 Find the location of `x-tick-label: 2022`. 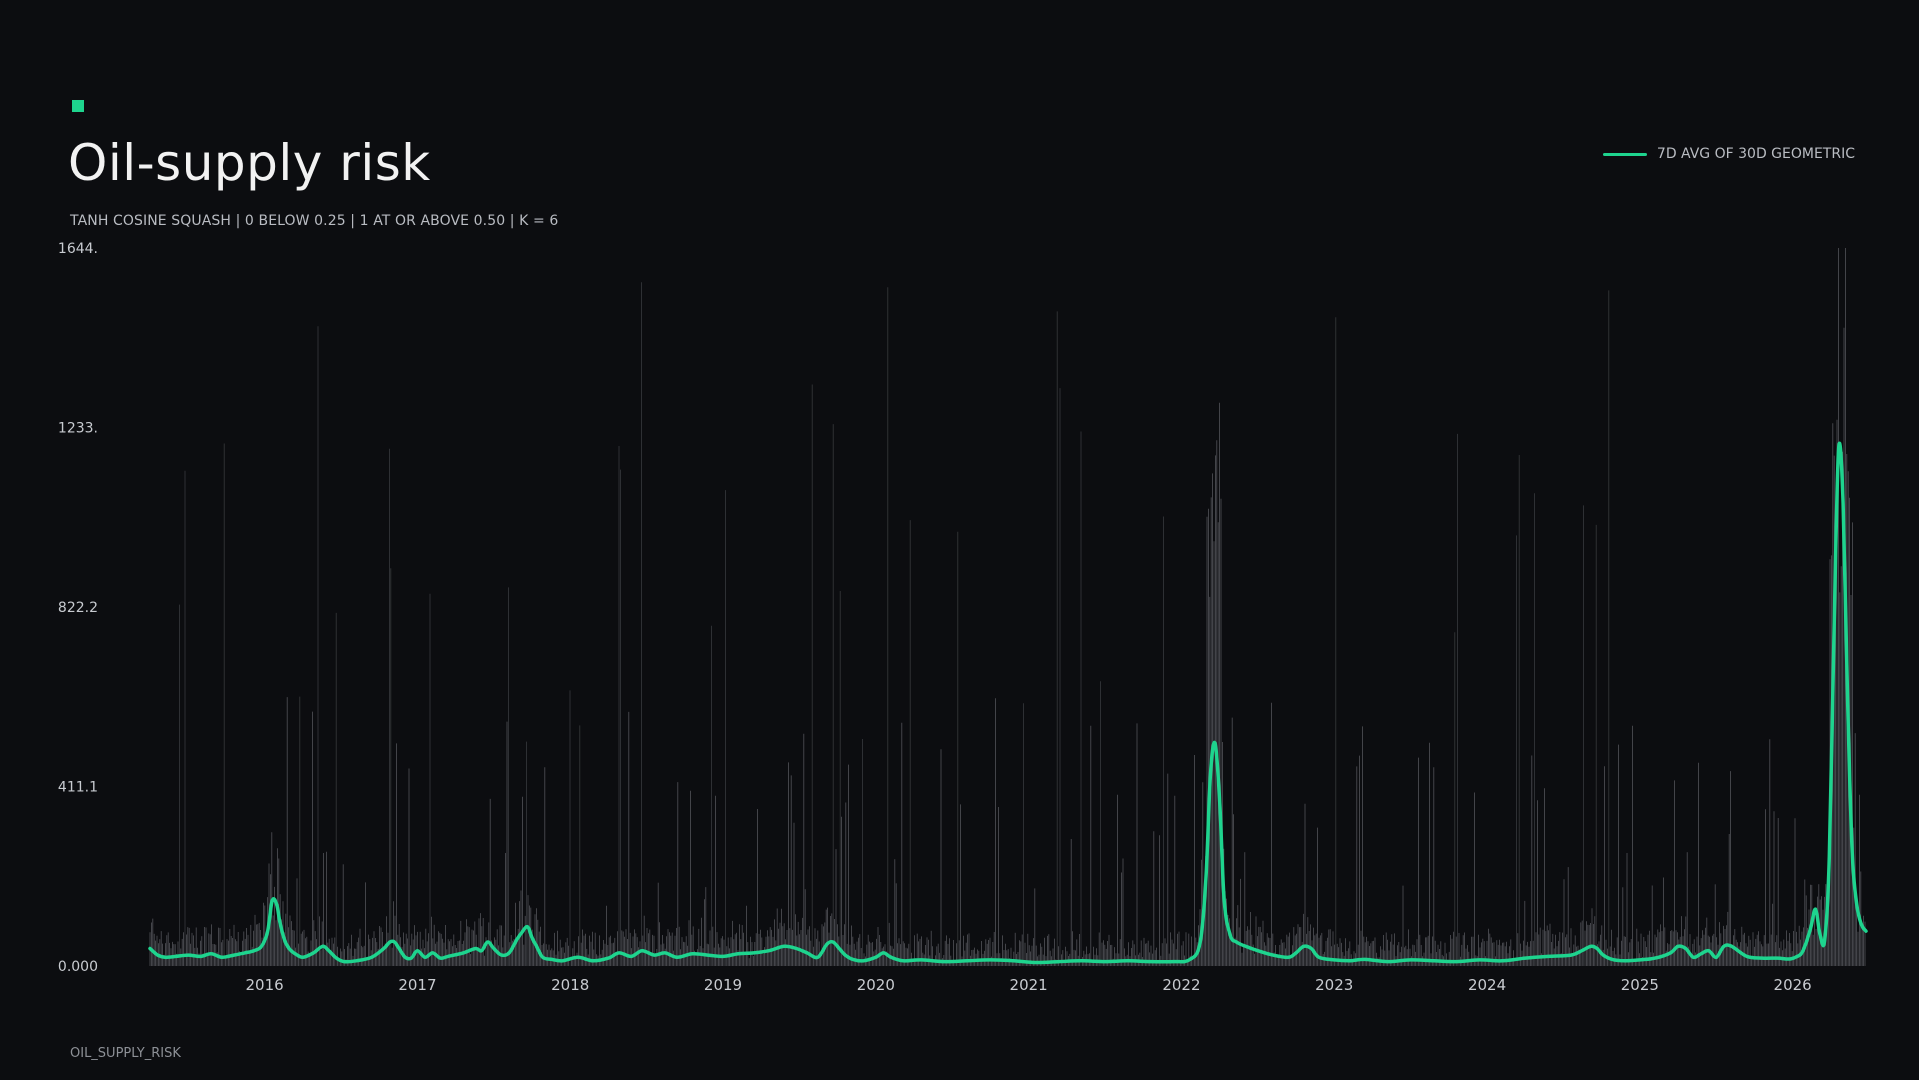

x-tick-label: 2022 is located at coordinates (1181, 985).